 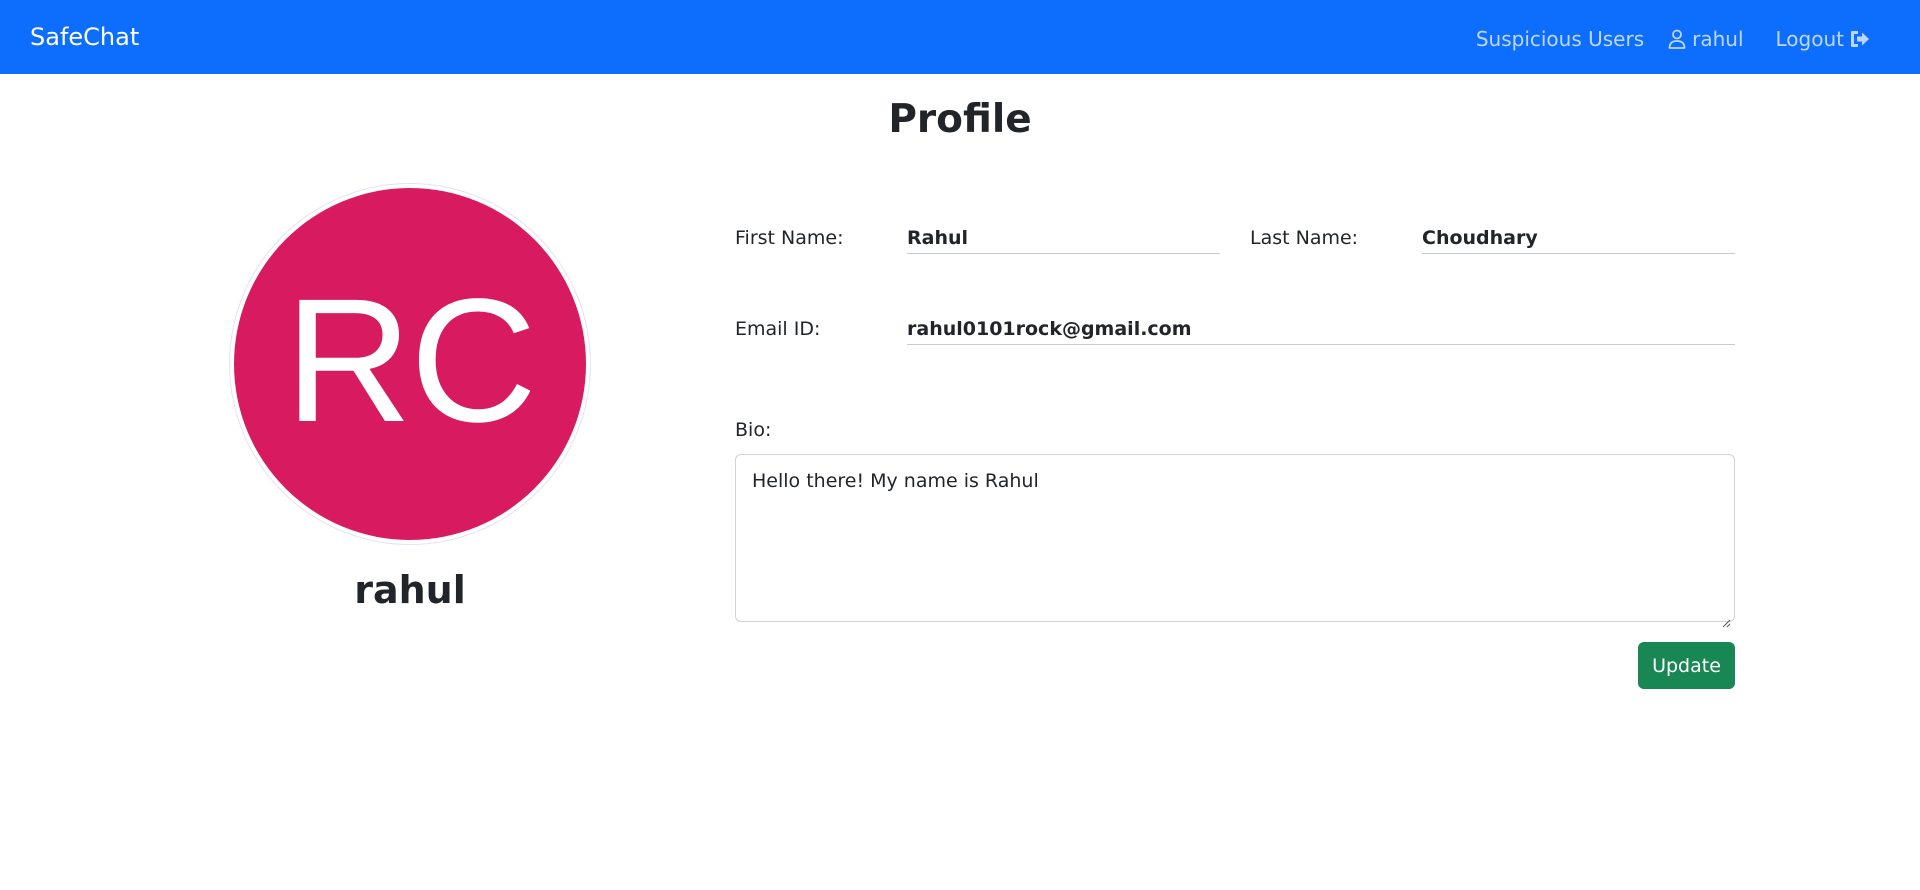 I want to click on user-icon, so click(x=1677, y=39).